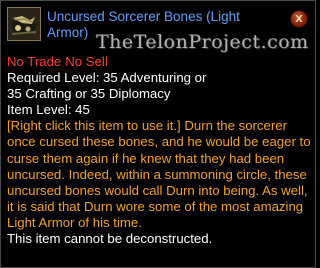 The width and height of the screenshot is (320, 268). Describe the element at coordinates (89, 94) in the screenshot. I see `required-level-line-2: 35 Crafting or 35 Diplomacy` at that location.